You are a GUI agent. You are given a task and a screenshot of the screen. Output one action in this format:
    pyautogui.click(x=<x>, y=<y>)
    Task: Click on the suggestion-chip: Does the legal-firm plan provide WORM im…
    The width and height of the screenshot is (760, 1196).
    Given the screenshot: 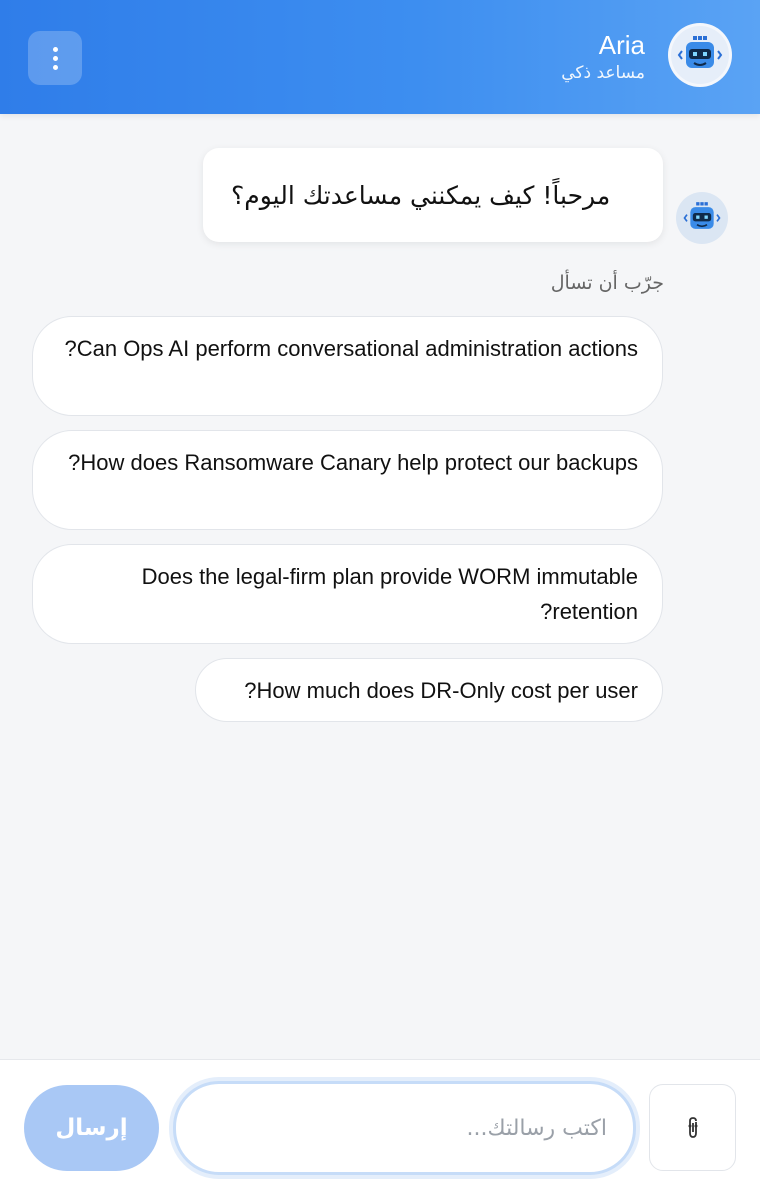 What is the action you would take?
    pyautogui.click(x=347, y=594)
    